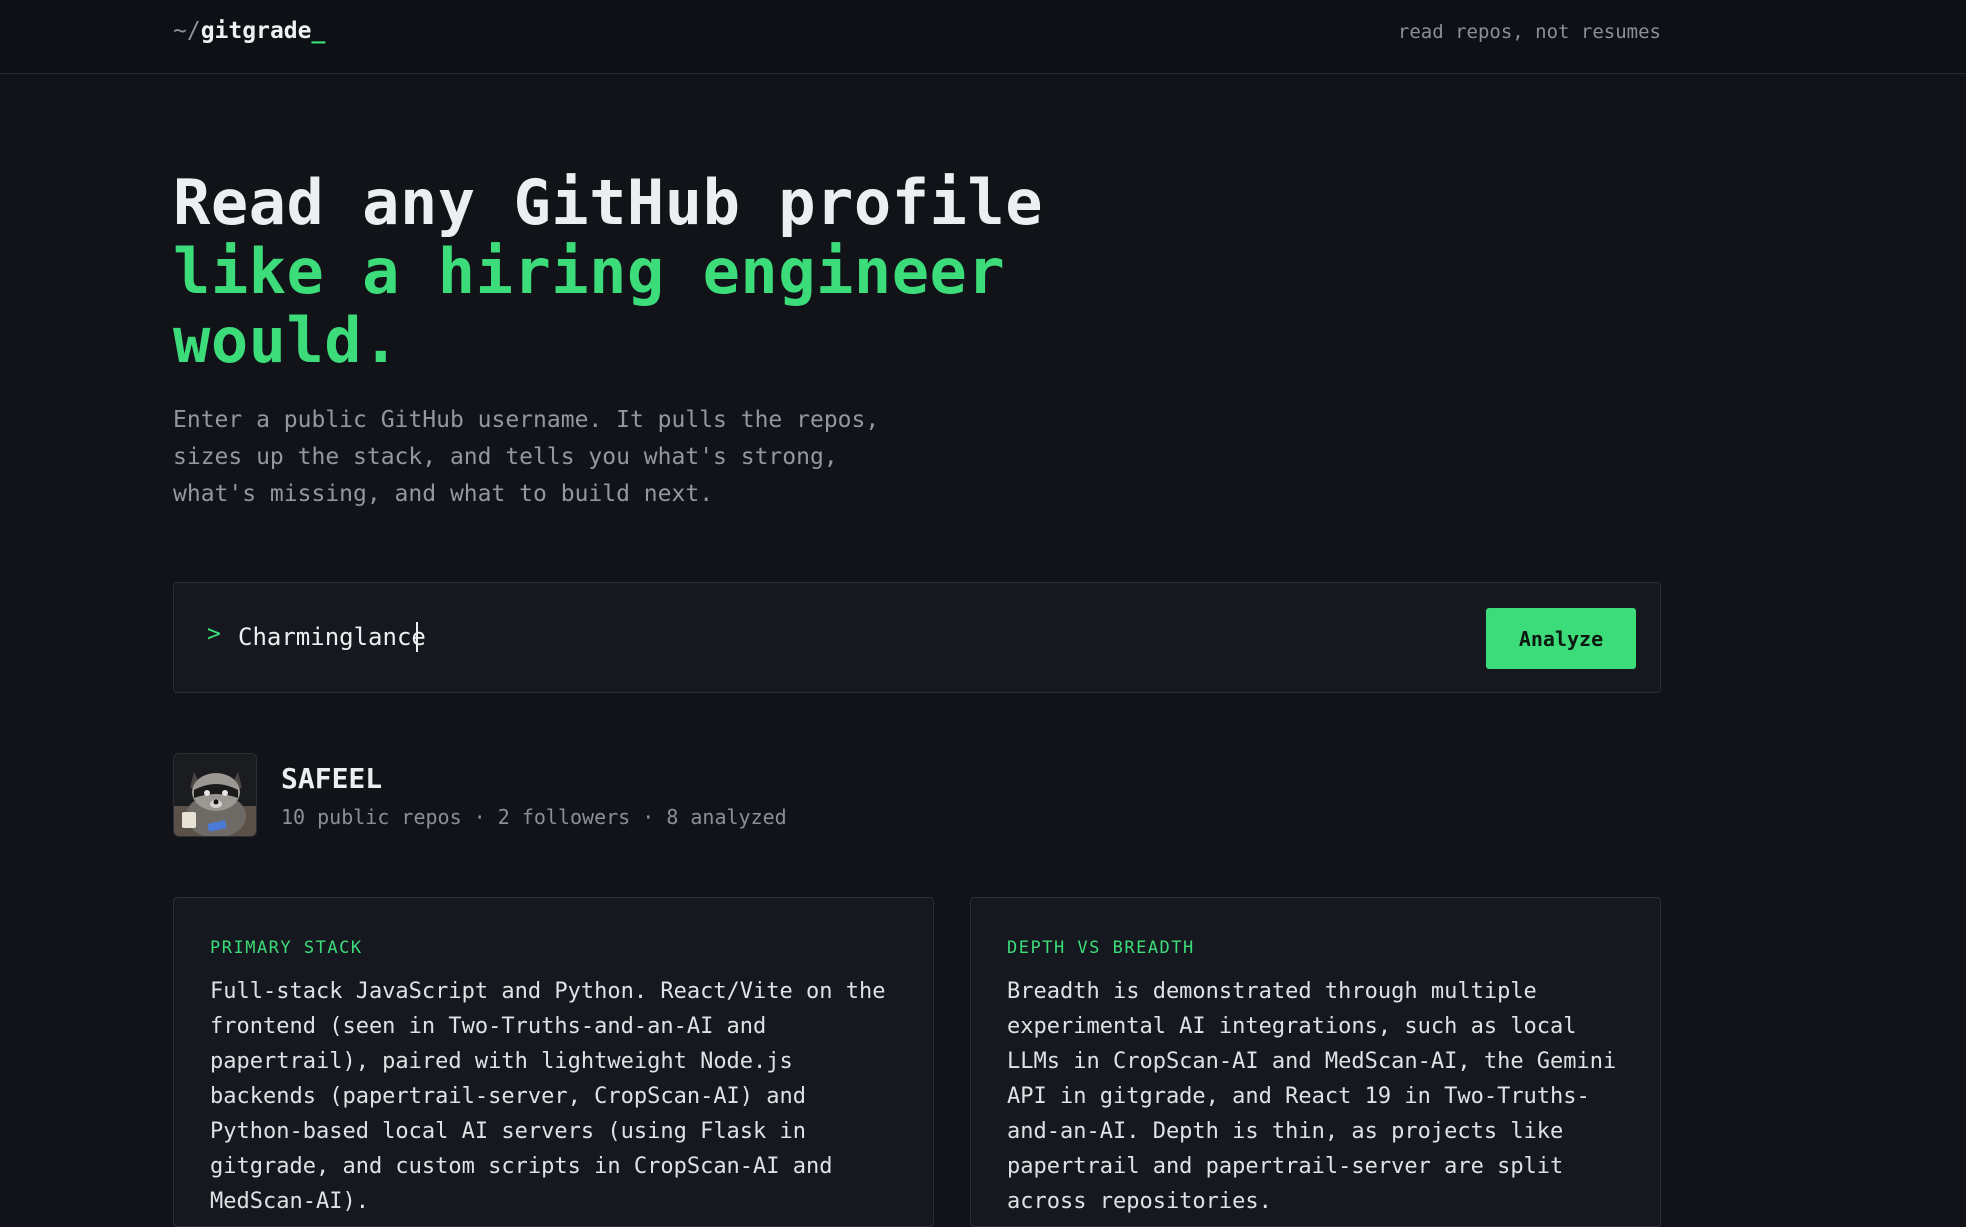  Describe the element at coordinates (1561, 638) in the screenshot. I see `analyze-button: Analyze` at that location.